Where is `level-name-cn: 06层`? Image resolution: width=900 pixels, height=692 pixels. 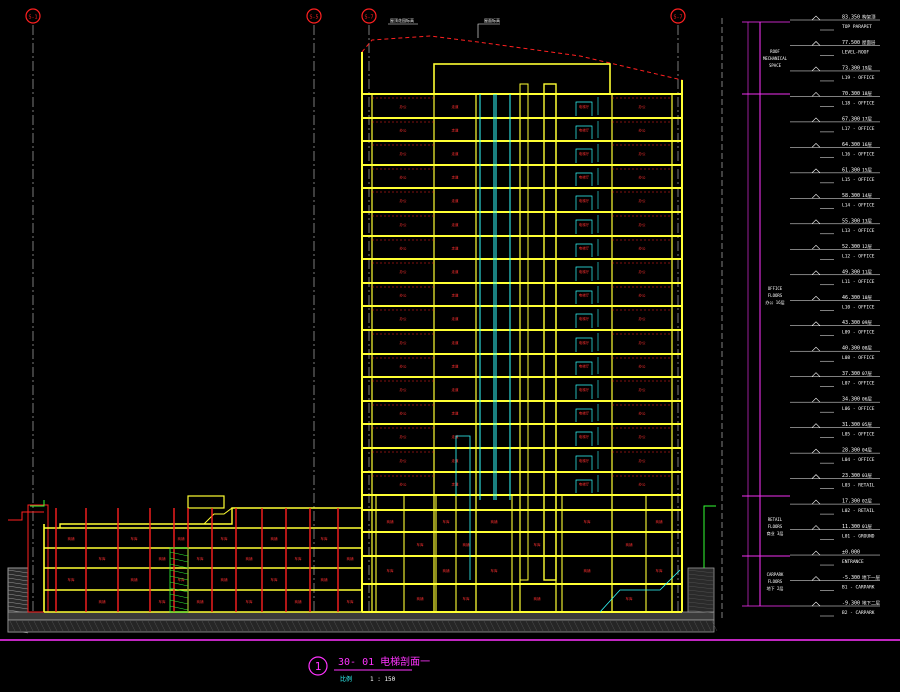
level-name-cn: 06层 is located at coordinates (867, 400).